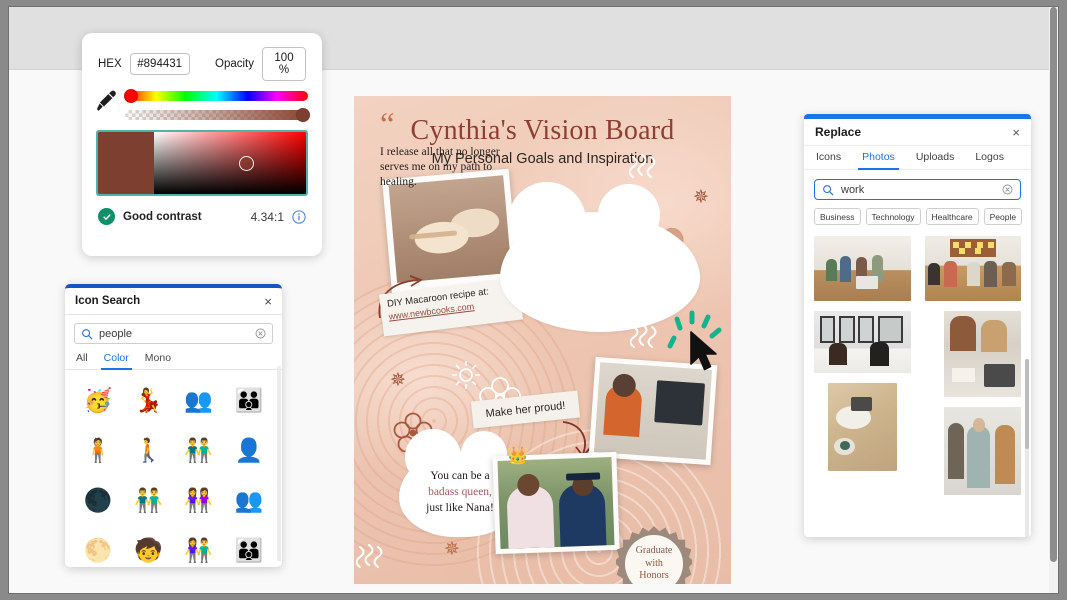 The width and height of the screenshot is (1067, 600). Describe the element at coordinates (703, 351) in the screenshot. I see `arrow-pointer-icon` at that location.